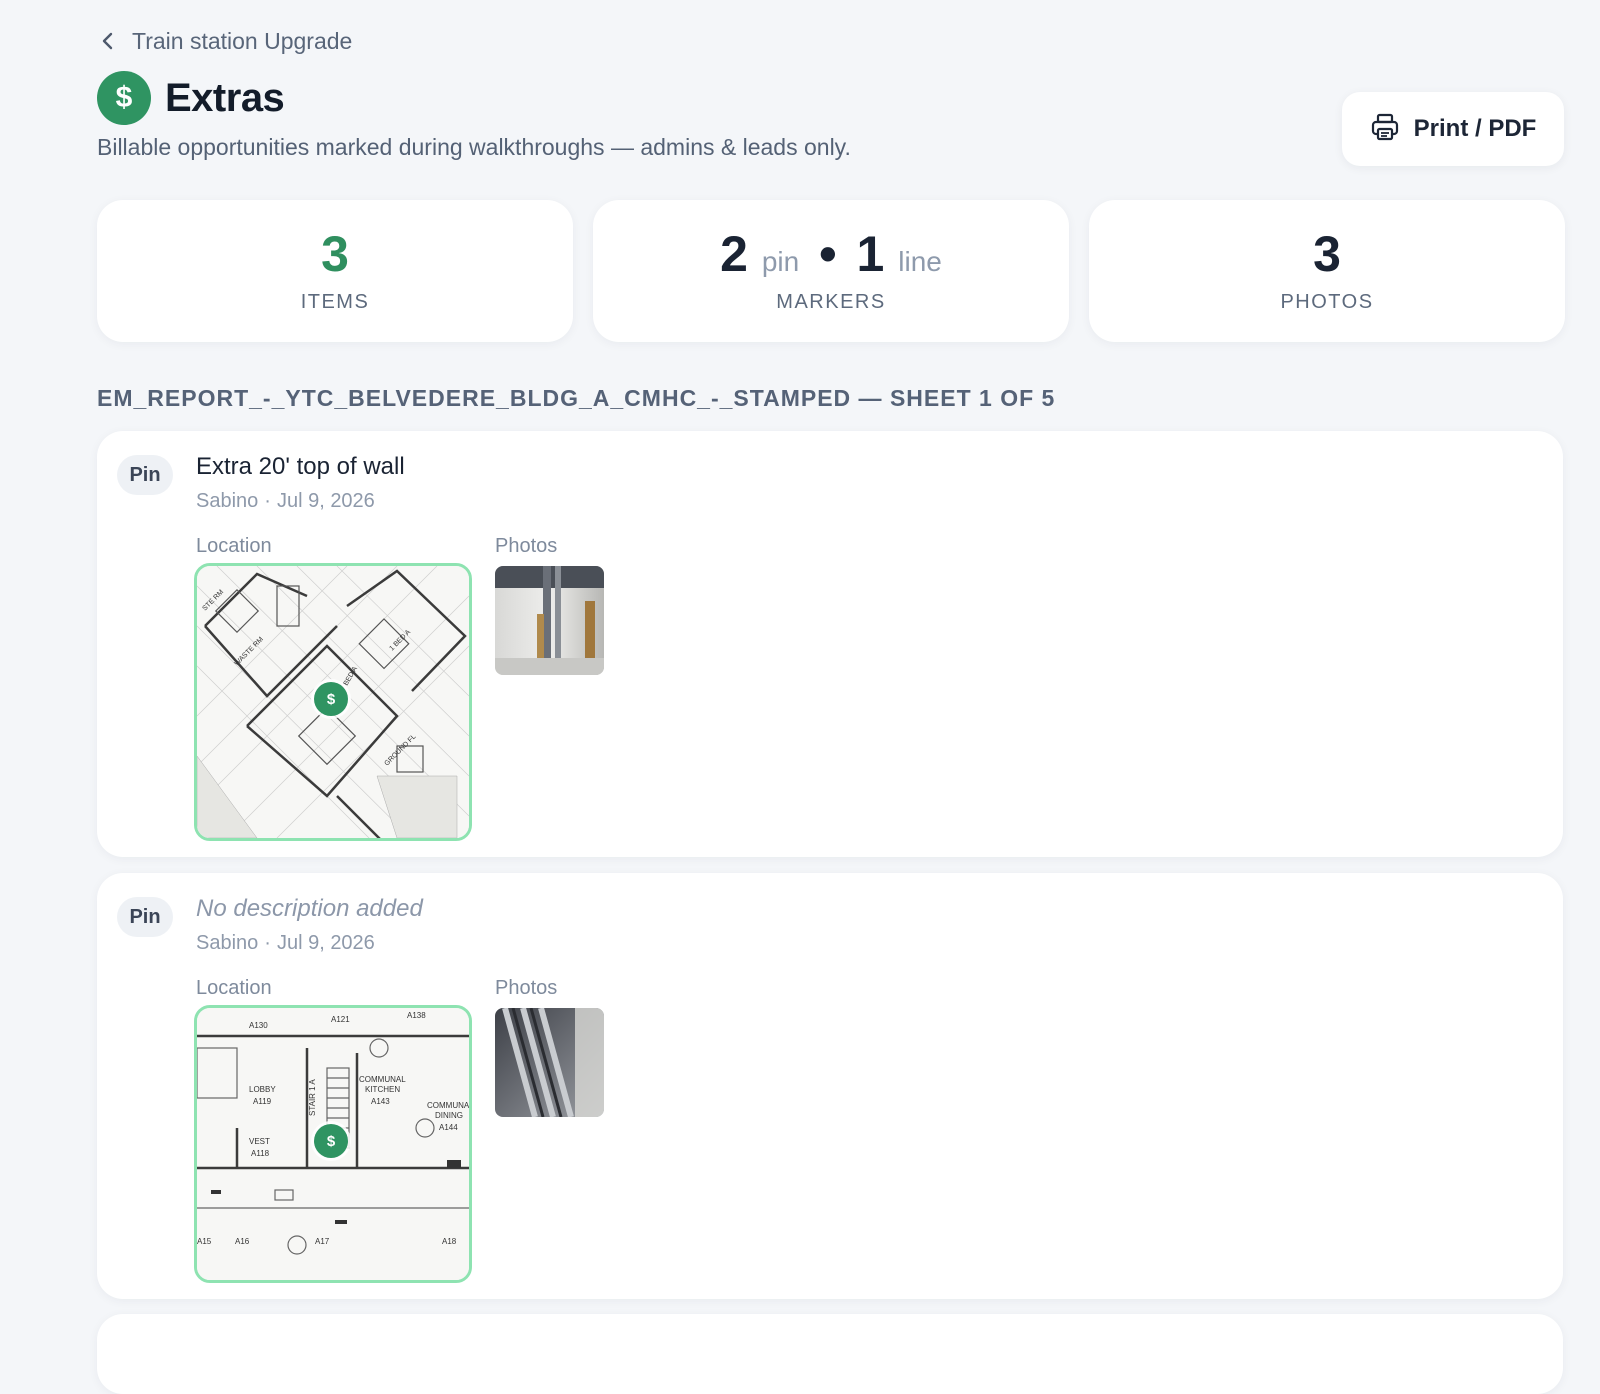 The height and width of the screenshot is (1394, 1600). I want to click on stat-markers: 2 pin • 1 line MARKERS, so click(831, 271).